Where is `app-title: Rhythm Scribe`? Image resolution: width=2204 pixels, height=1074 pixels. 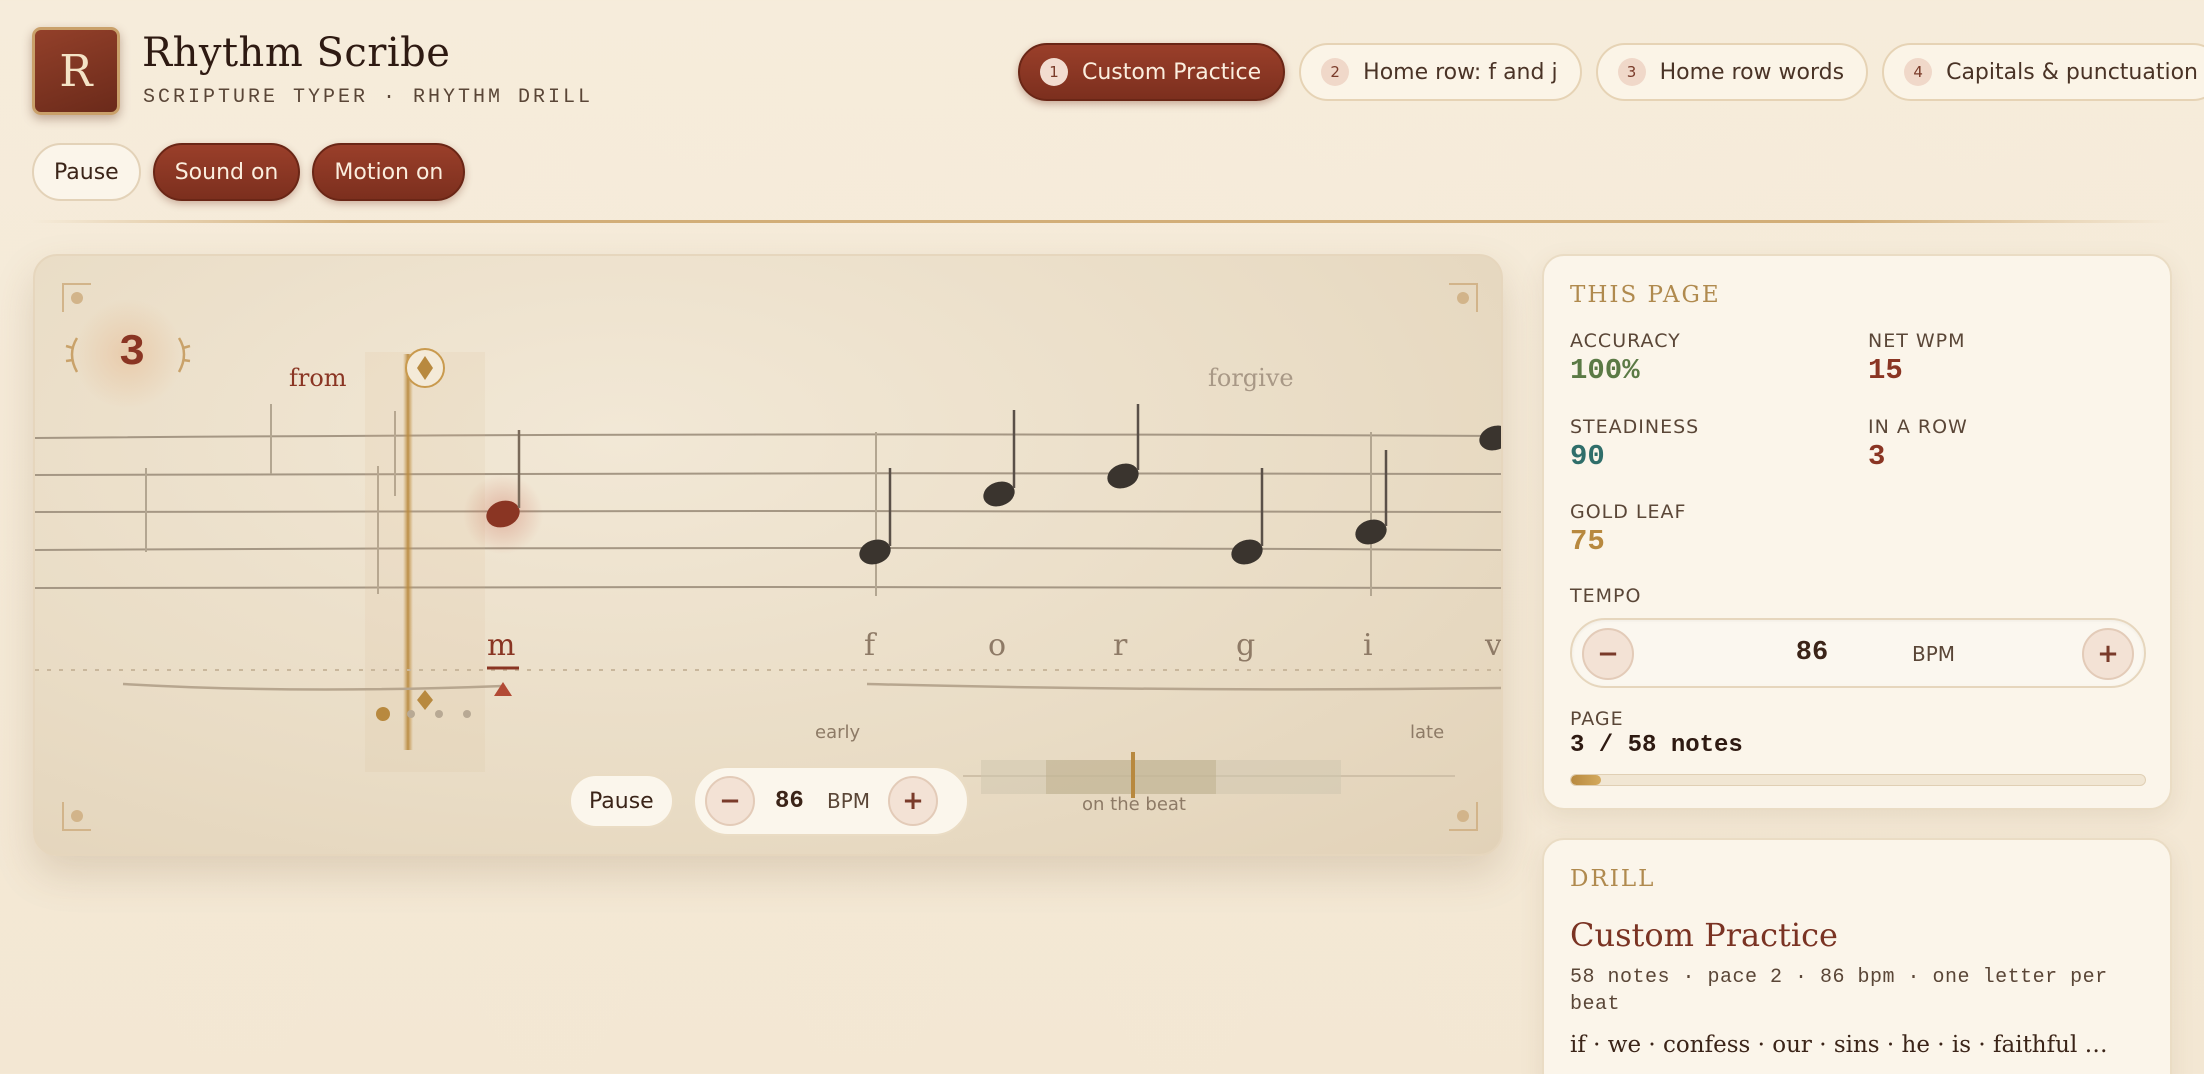
app-title: Rhythm Scribe is located at coordinates (296, 53).